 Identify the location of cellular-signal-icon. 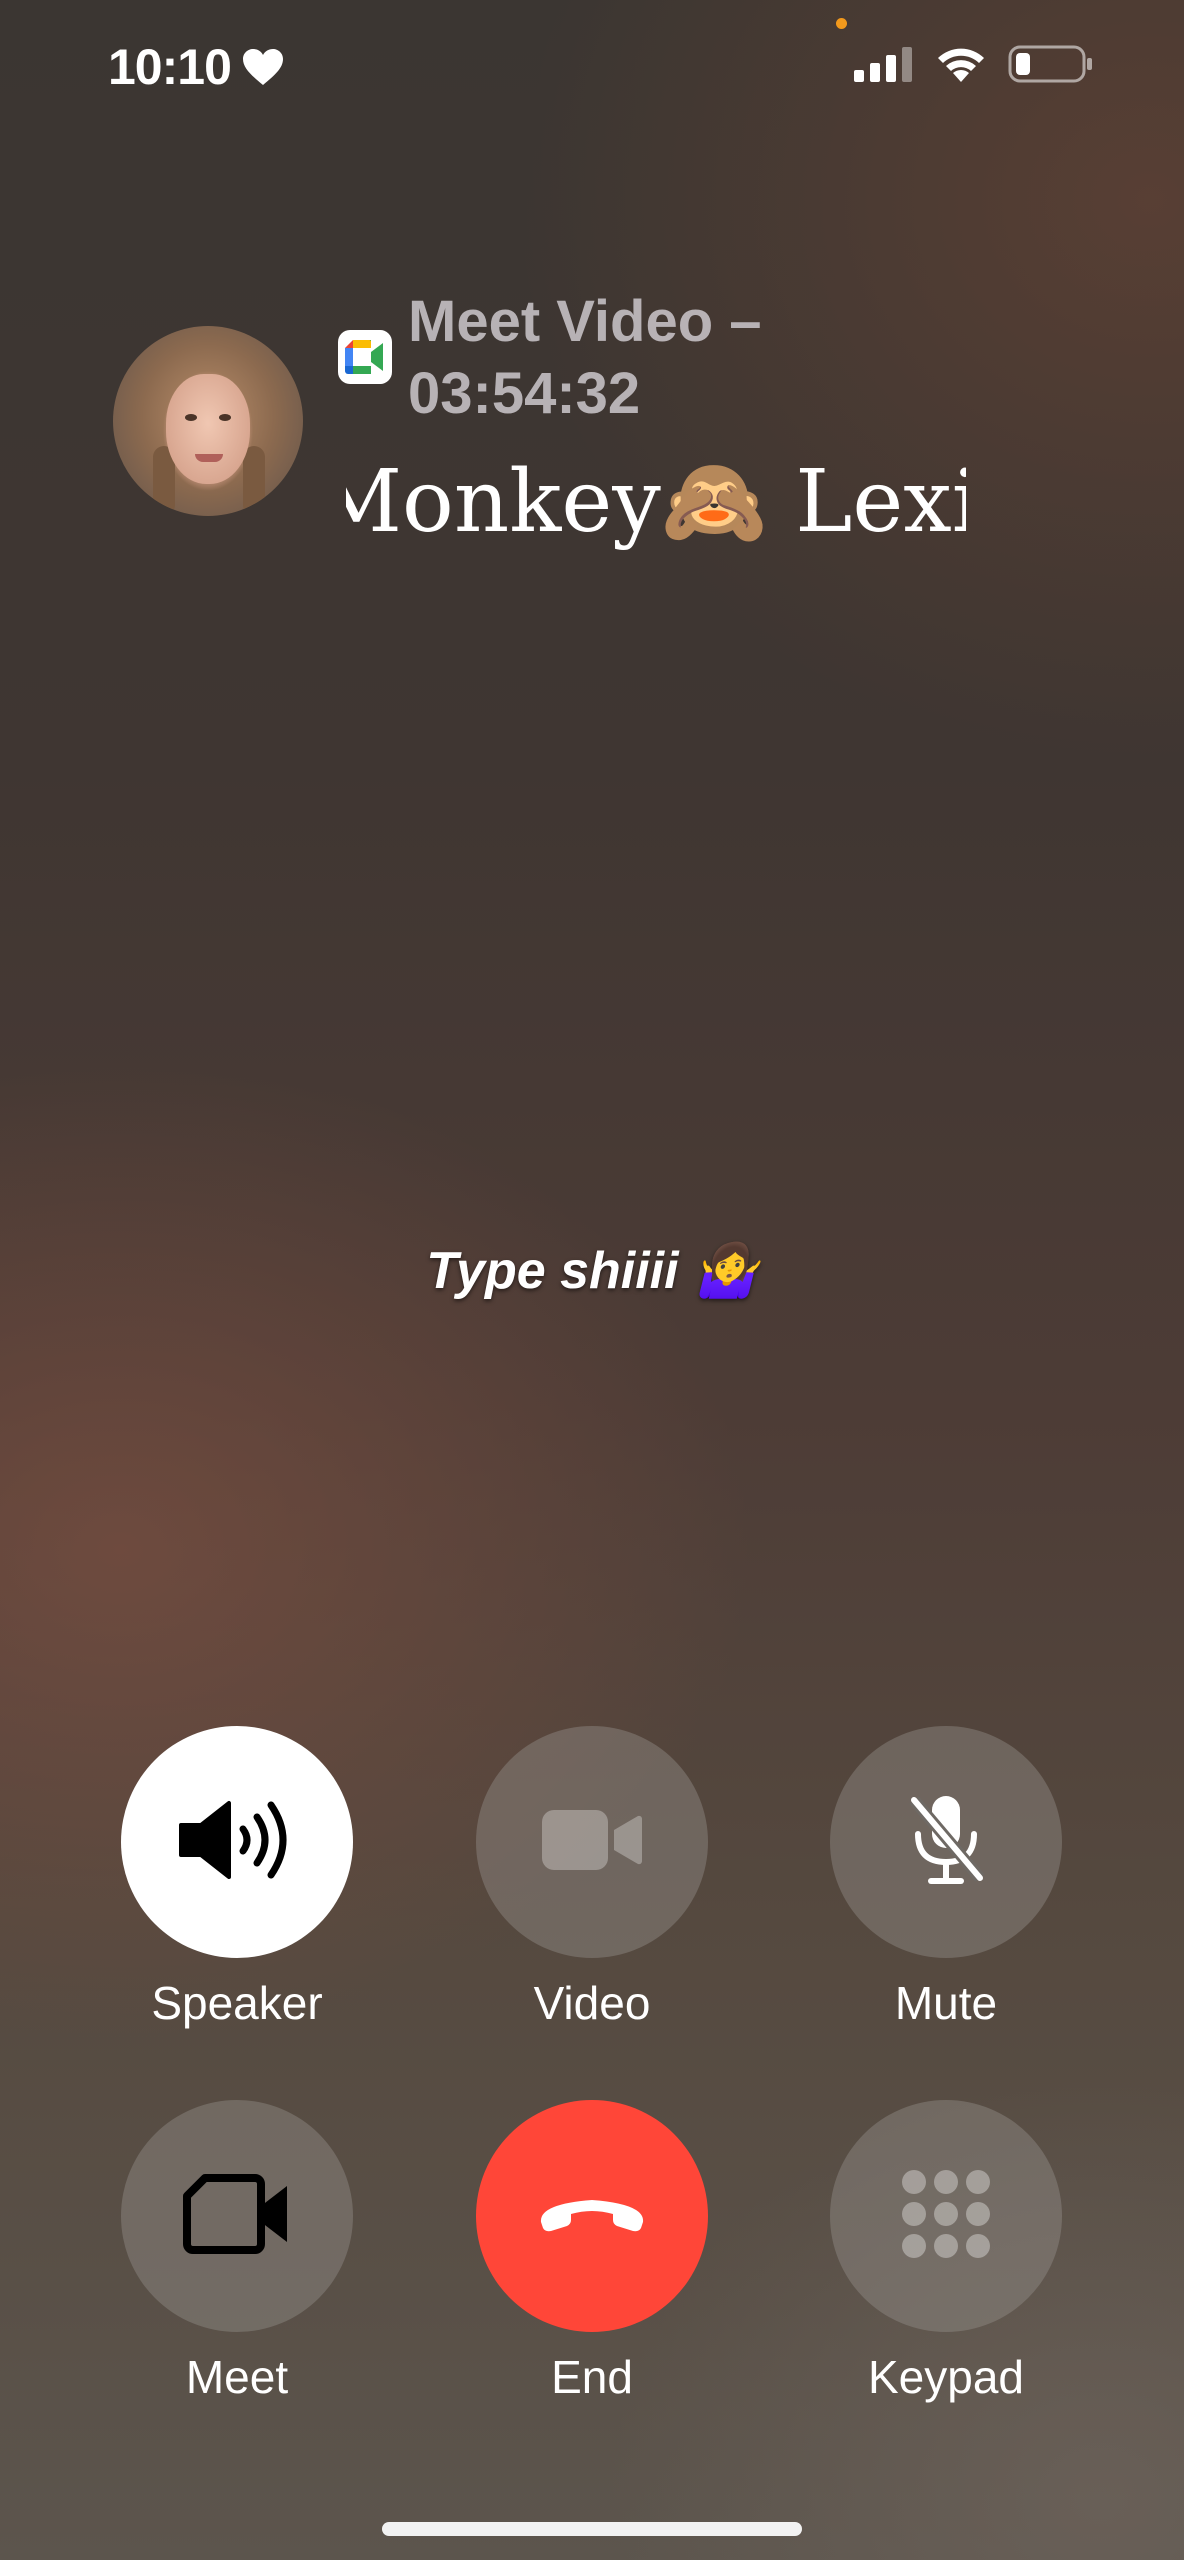
(884, 66).